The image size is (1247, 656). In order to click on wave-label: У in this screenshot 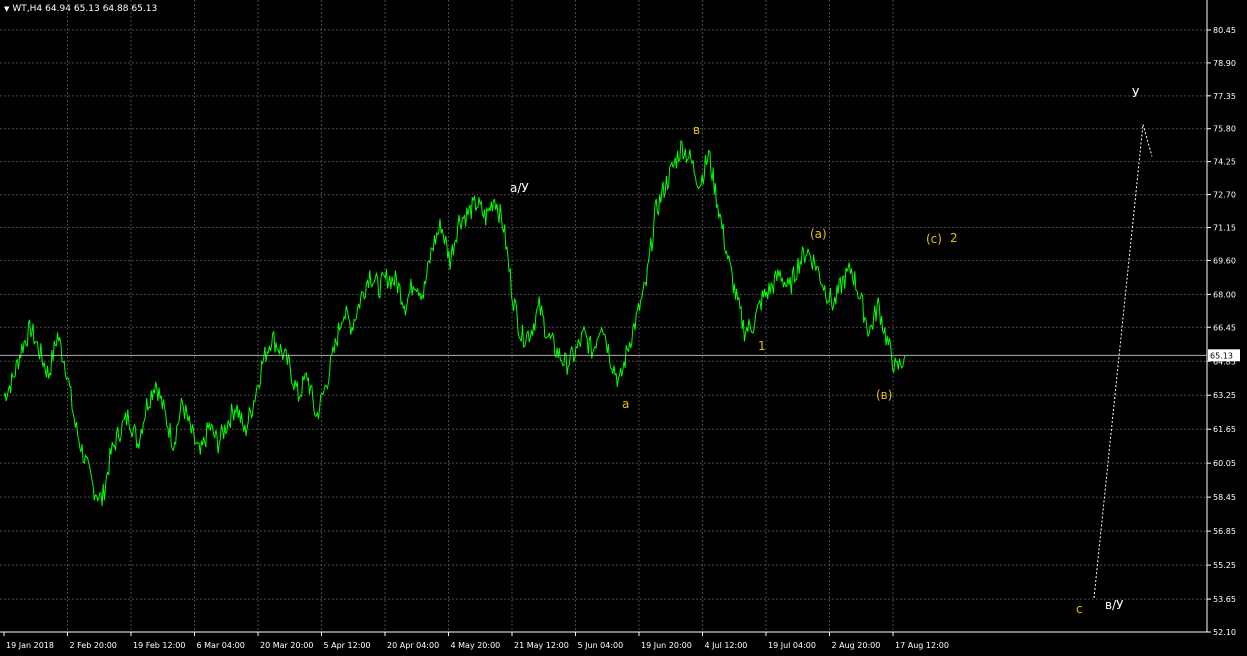, I will do `click(1136, 93)`.